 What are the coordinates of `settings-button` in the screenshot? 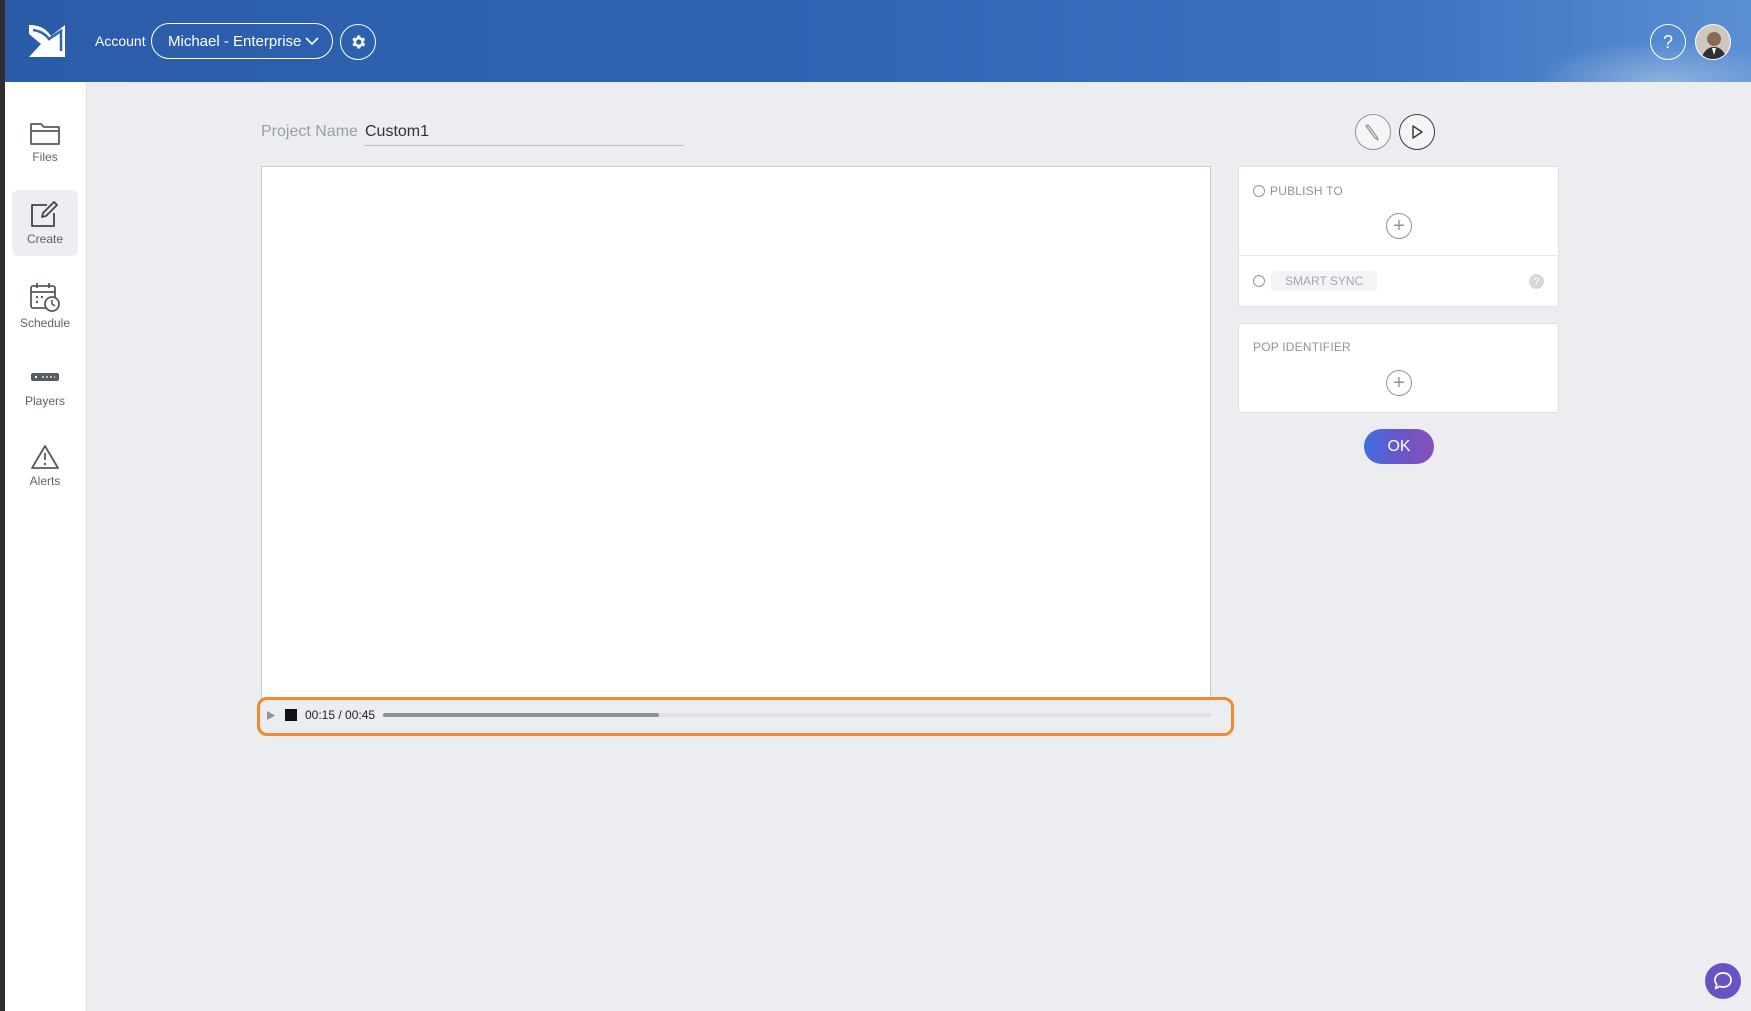 It's located at (358, 42).